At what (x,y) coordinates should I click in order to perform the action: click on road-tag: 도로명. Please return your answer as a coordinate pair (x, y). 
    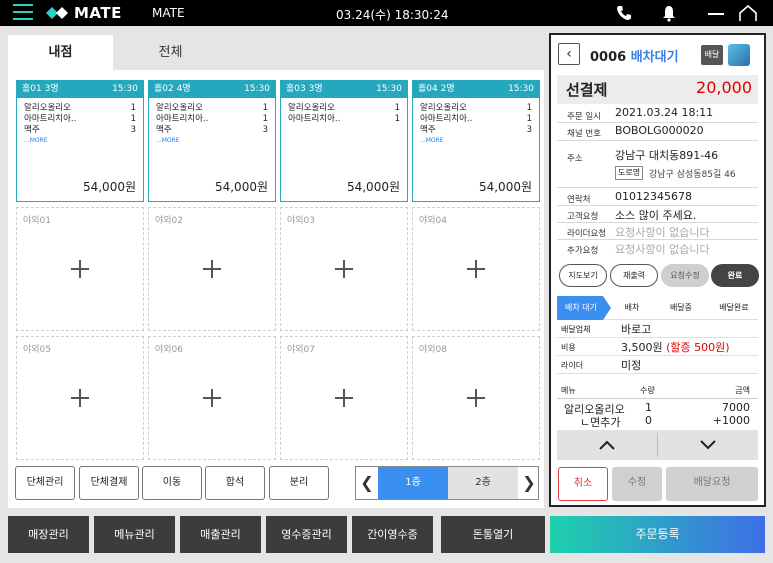
    Looking at the image, I should click on (629, 173).